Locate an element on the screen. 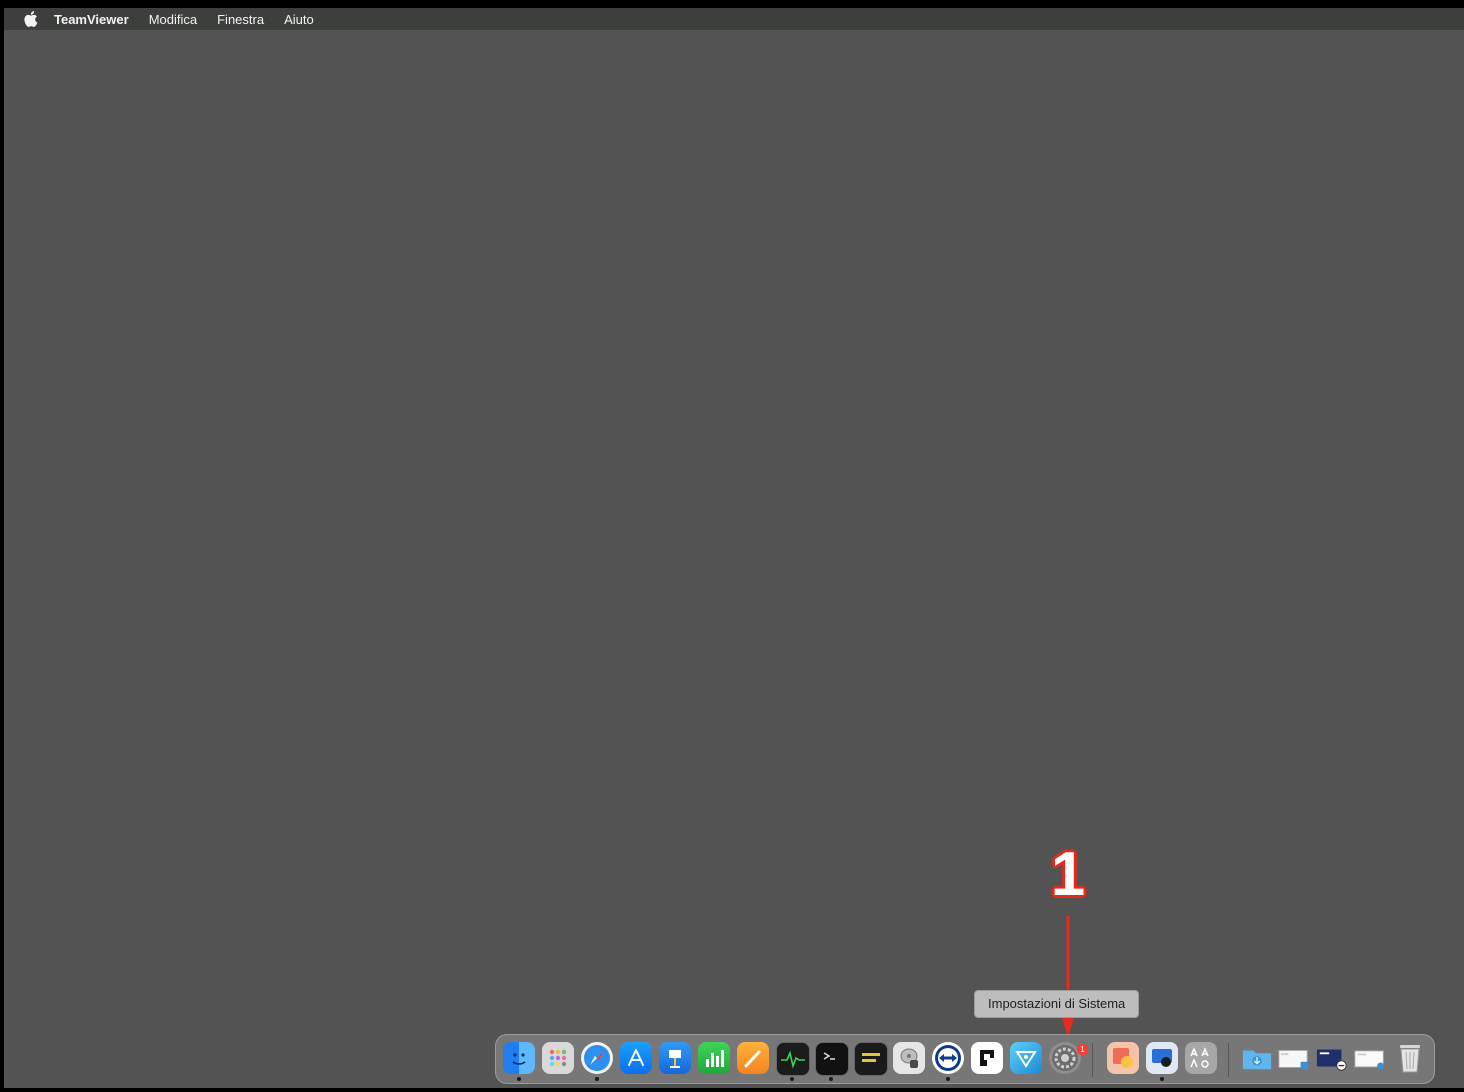 Image resolution: width=1464 pixels, height=1092 pixels. terminal-icon is located at coordinates (832, 1059).